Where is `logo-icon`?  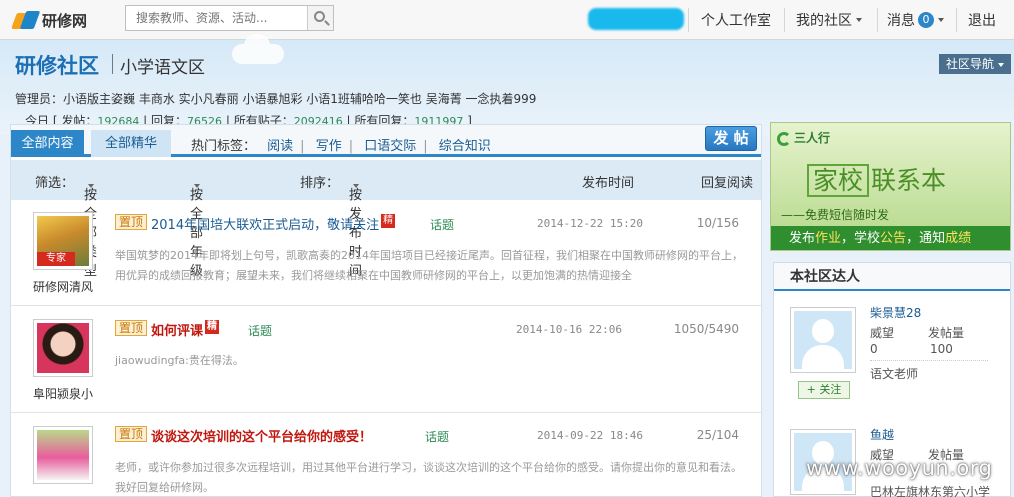
logo-icon is located at coordinates (26, 20).